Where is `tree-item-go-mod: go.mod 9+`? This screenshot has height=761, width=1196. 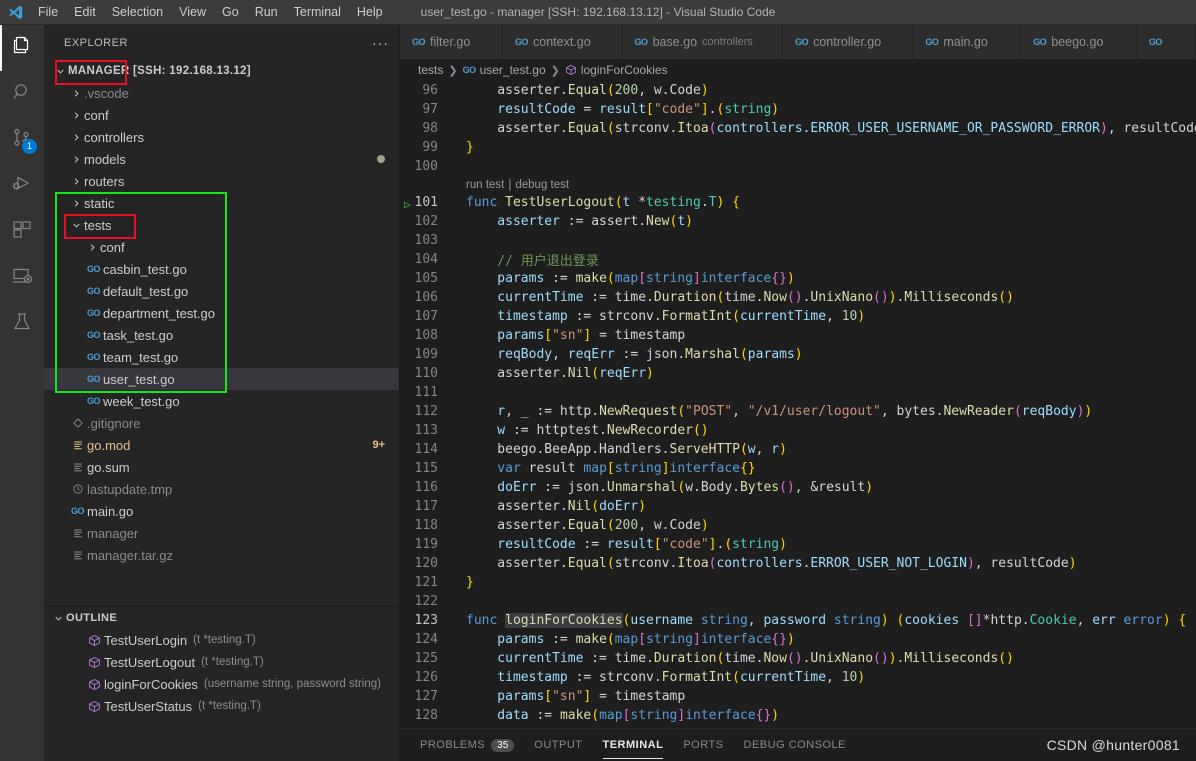
tree-item-go-mod: go.mod 9+ is located at coordinates (221, 445).